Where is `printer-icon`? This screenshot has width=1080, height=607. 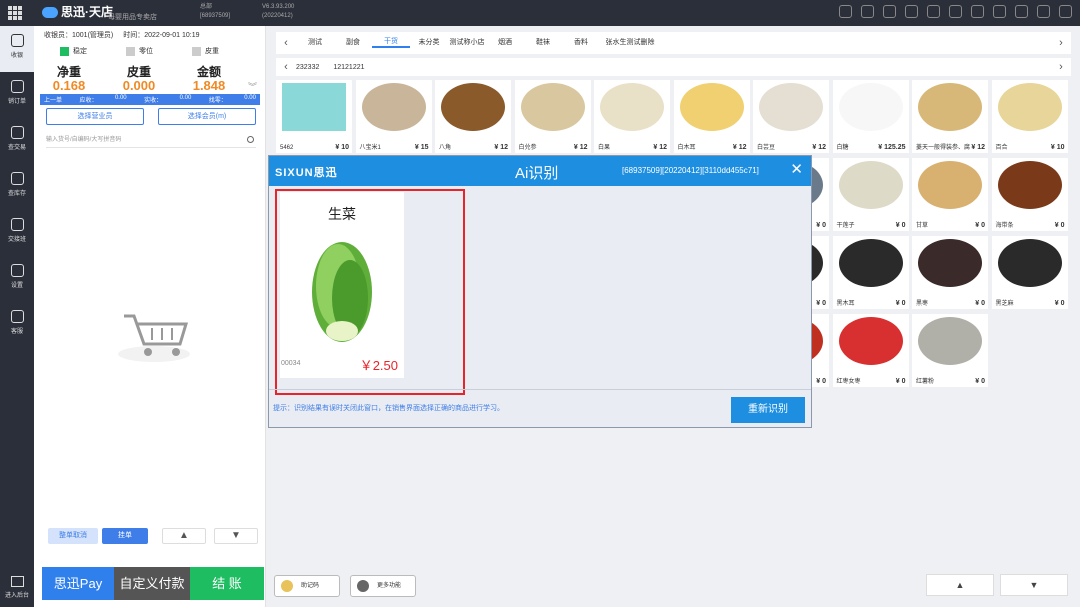 printer-icon is located at coordinates (889, 11).